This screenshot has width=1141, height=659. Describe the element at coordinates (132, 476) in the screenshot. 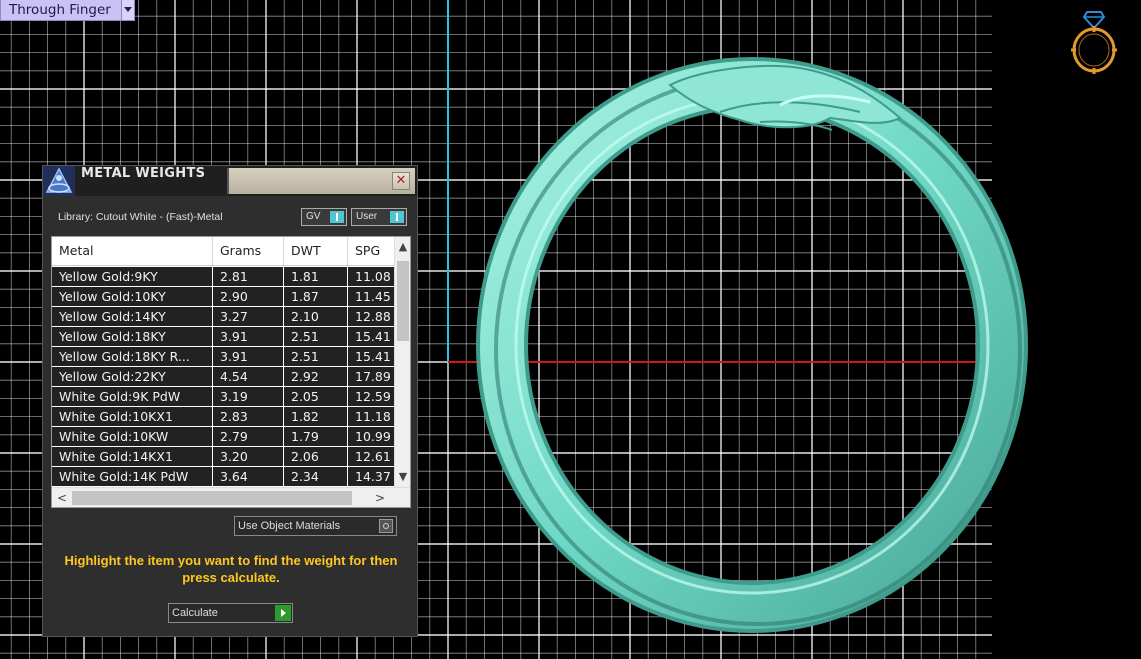

I see `metal-cell: White Gold:14K PdW` at that location.